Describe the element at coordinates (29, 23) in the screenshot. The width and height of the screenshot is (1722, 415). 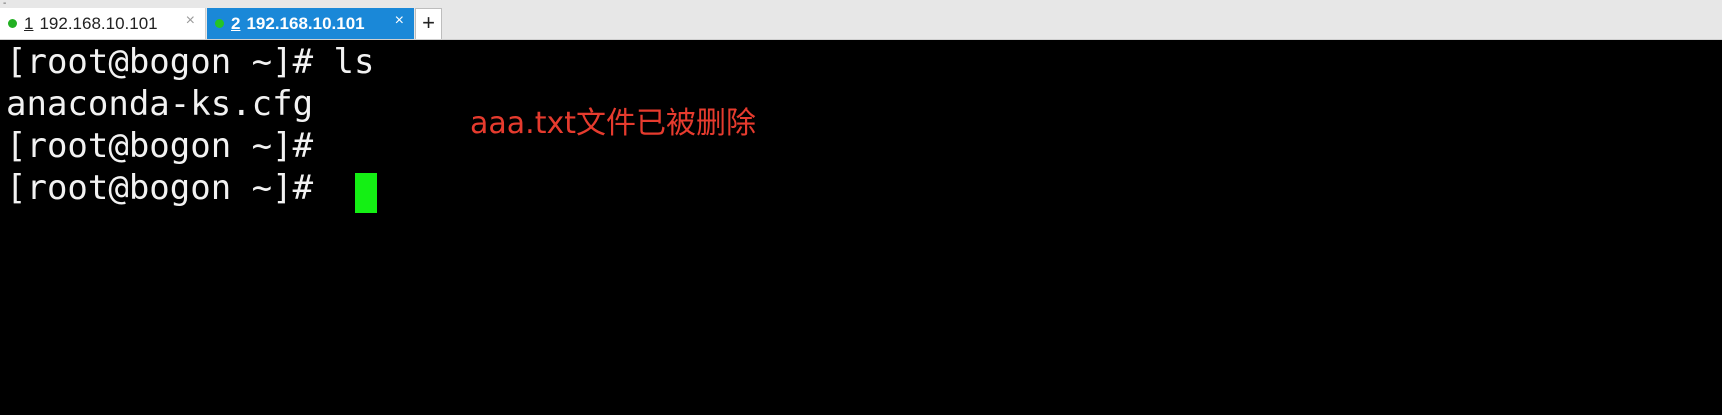
I see `tab-number: 1` at that location.